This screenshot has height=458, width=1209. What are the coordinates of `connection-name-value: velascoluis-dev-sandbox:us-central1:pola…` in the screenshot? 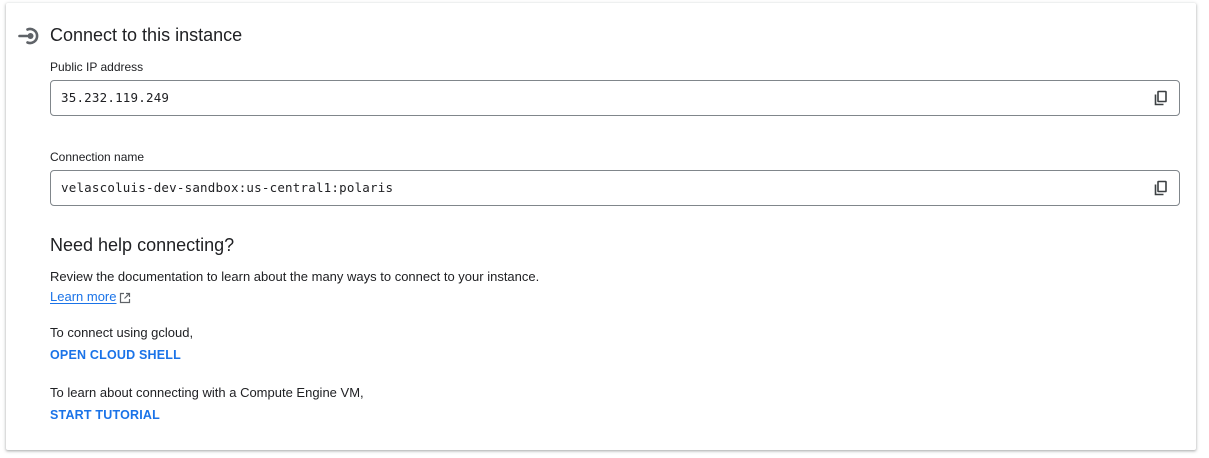 It's located at (227, 188).